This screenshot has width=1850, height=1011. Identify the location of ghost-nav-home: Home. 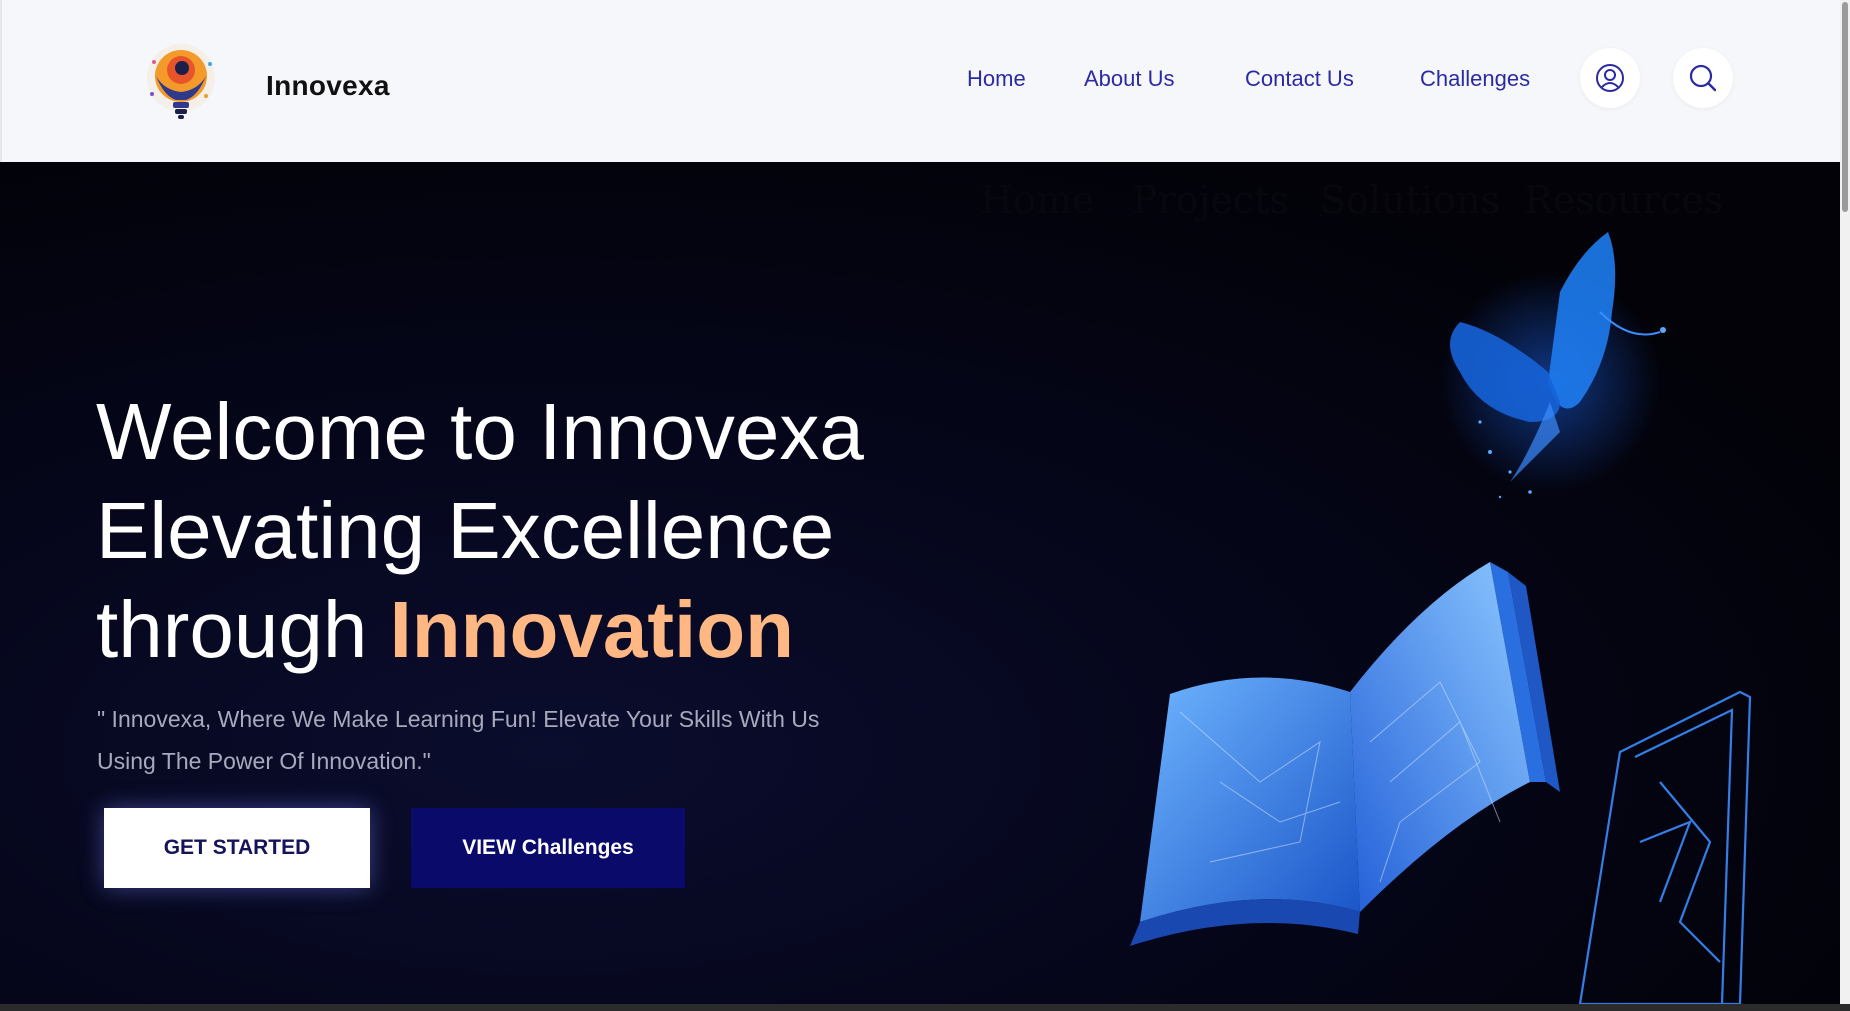
(1037, 200).